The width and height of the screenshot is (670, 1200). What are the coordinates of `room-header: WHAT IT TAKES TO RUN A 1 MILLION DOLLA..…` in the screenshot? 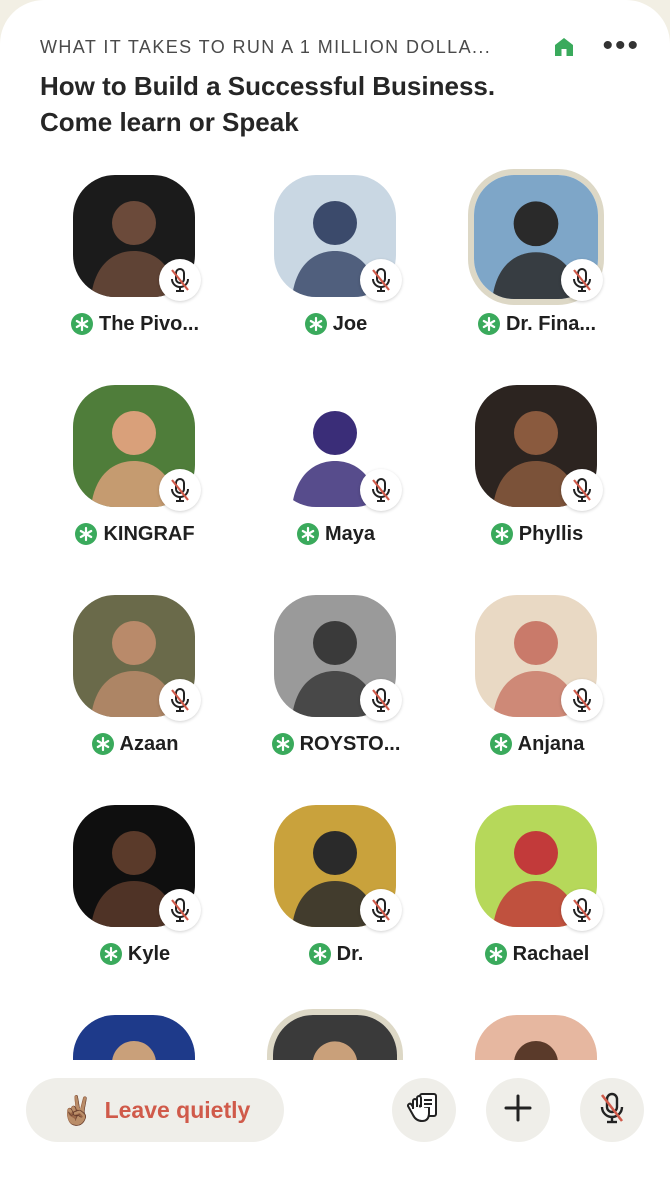 It's located at (345, 85).